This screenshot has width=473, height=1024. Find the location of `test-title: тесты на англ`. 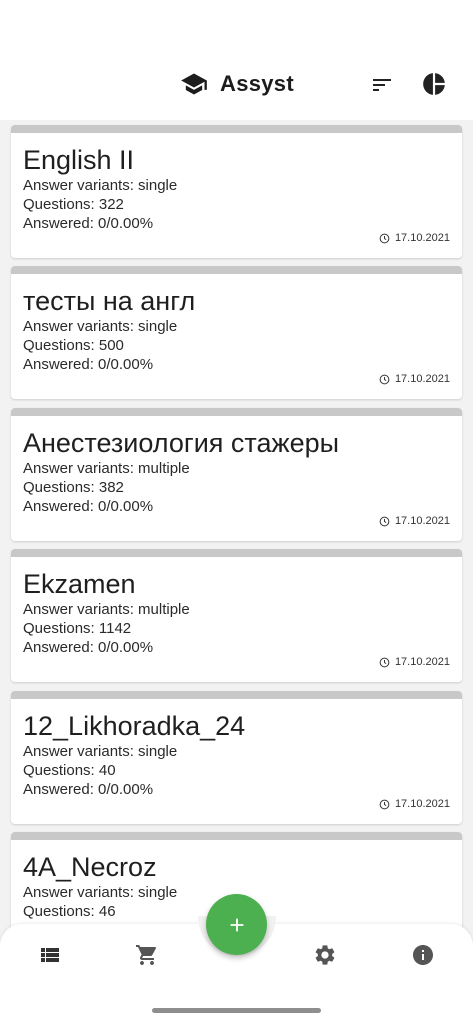

test-title: тесты на англ is located at coordinates (109, 301).